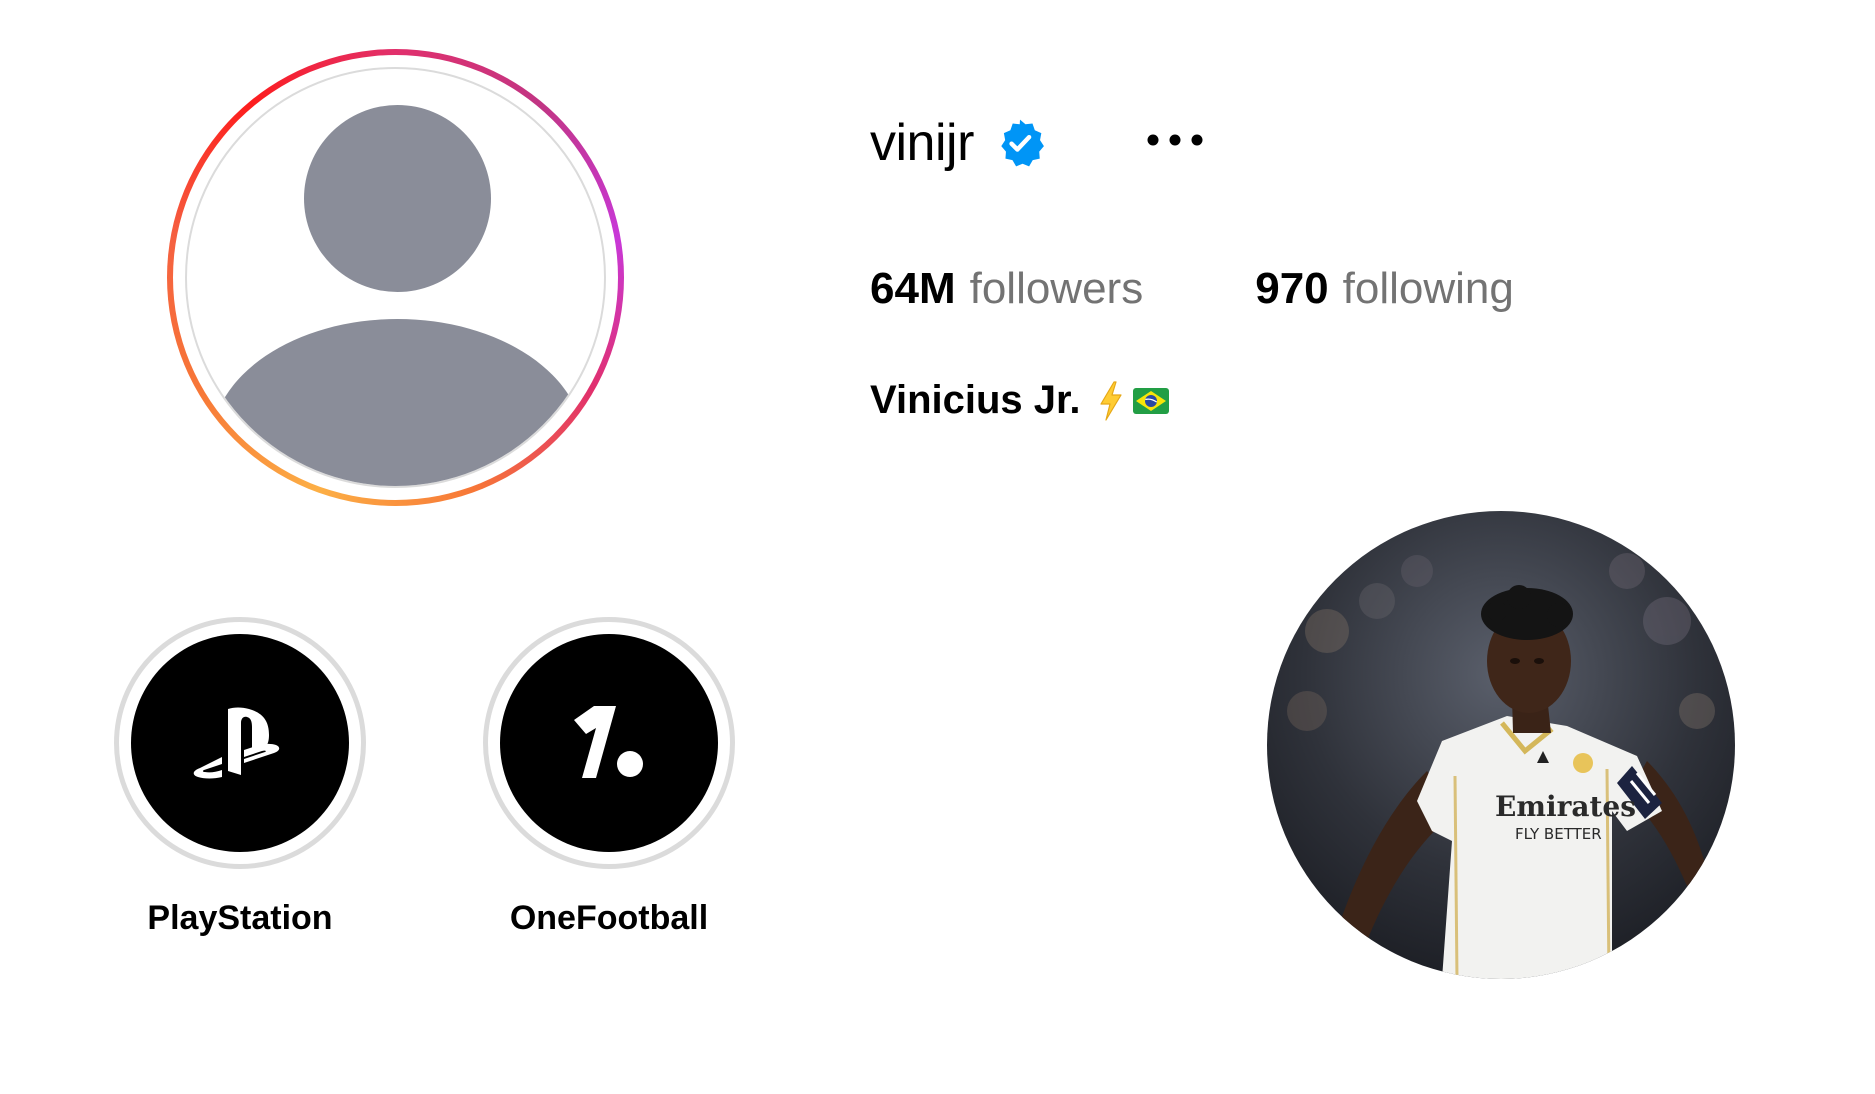 The image size is (1875, 1094). I want to click on default-avatar-icon-body, so click(397, 402).